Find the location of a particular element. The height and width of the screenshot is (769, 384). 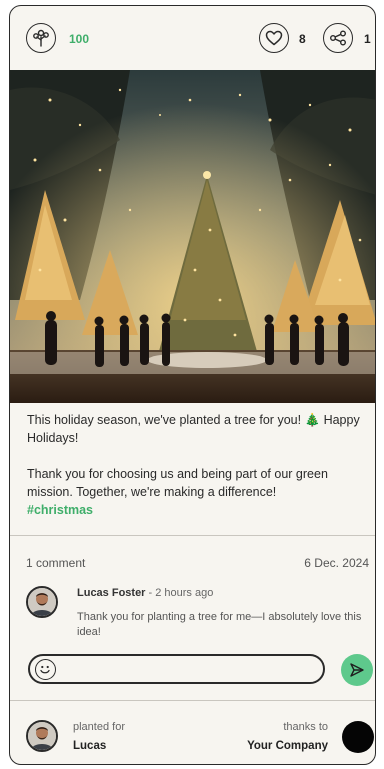

comment-time: - 2 hours ago is located at coordinates (179, 593).